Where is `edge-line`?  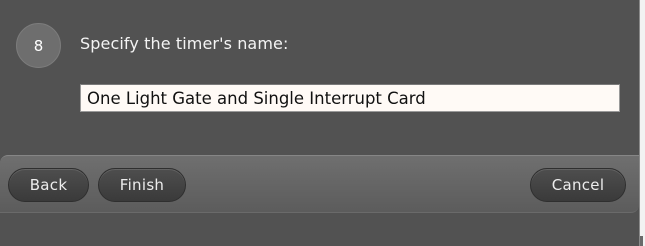 edge-line is located at coordinates (639, 123).